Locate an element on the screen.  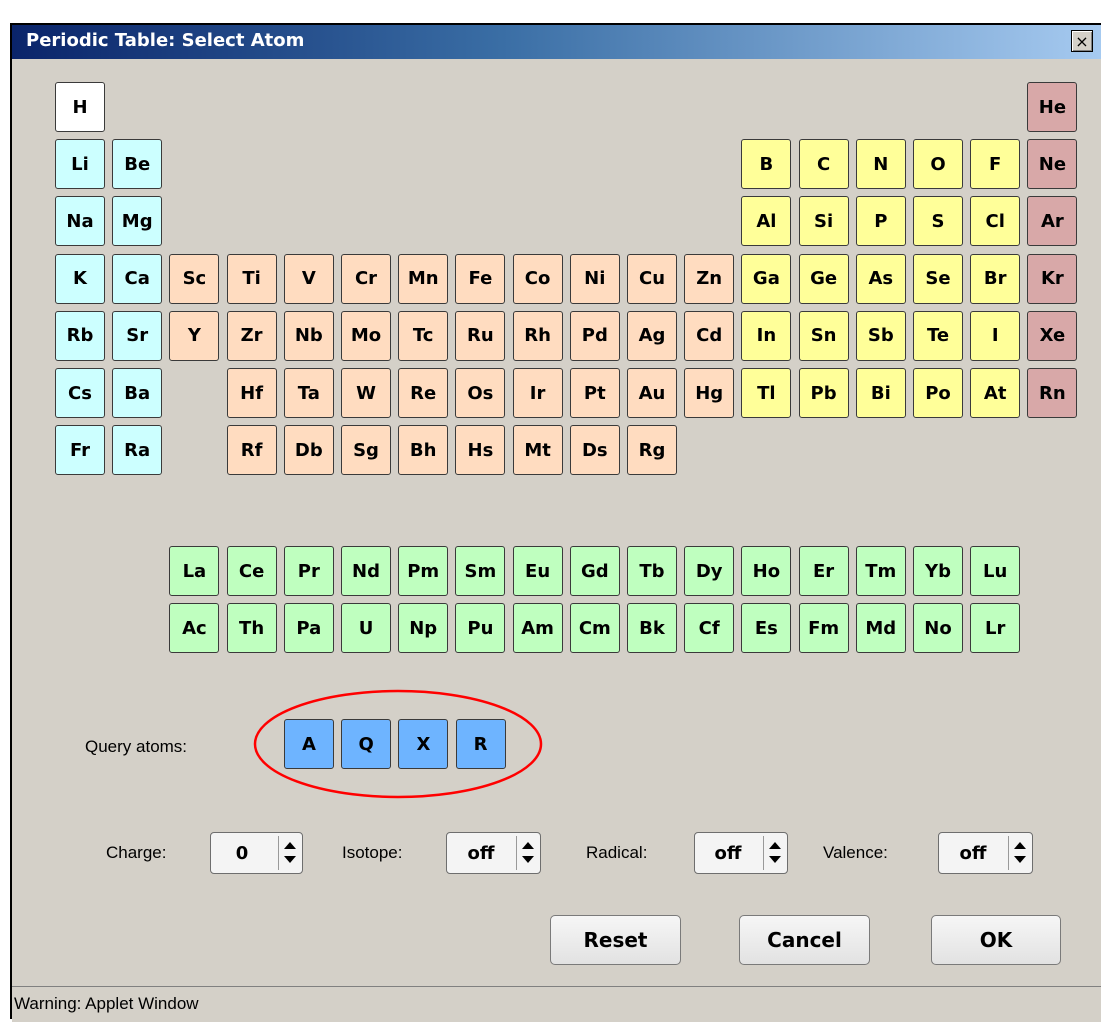
cancel-button: Cancel is located at coordinates (804, 940).